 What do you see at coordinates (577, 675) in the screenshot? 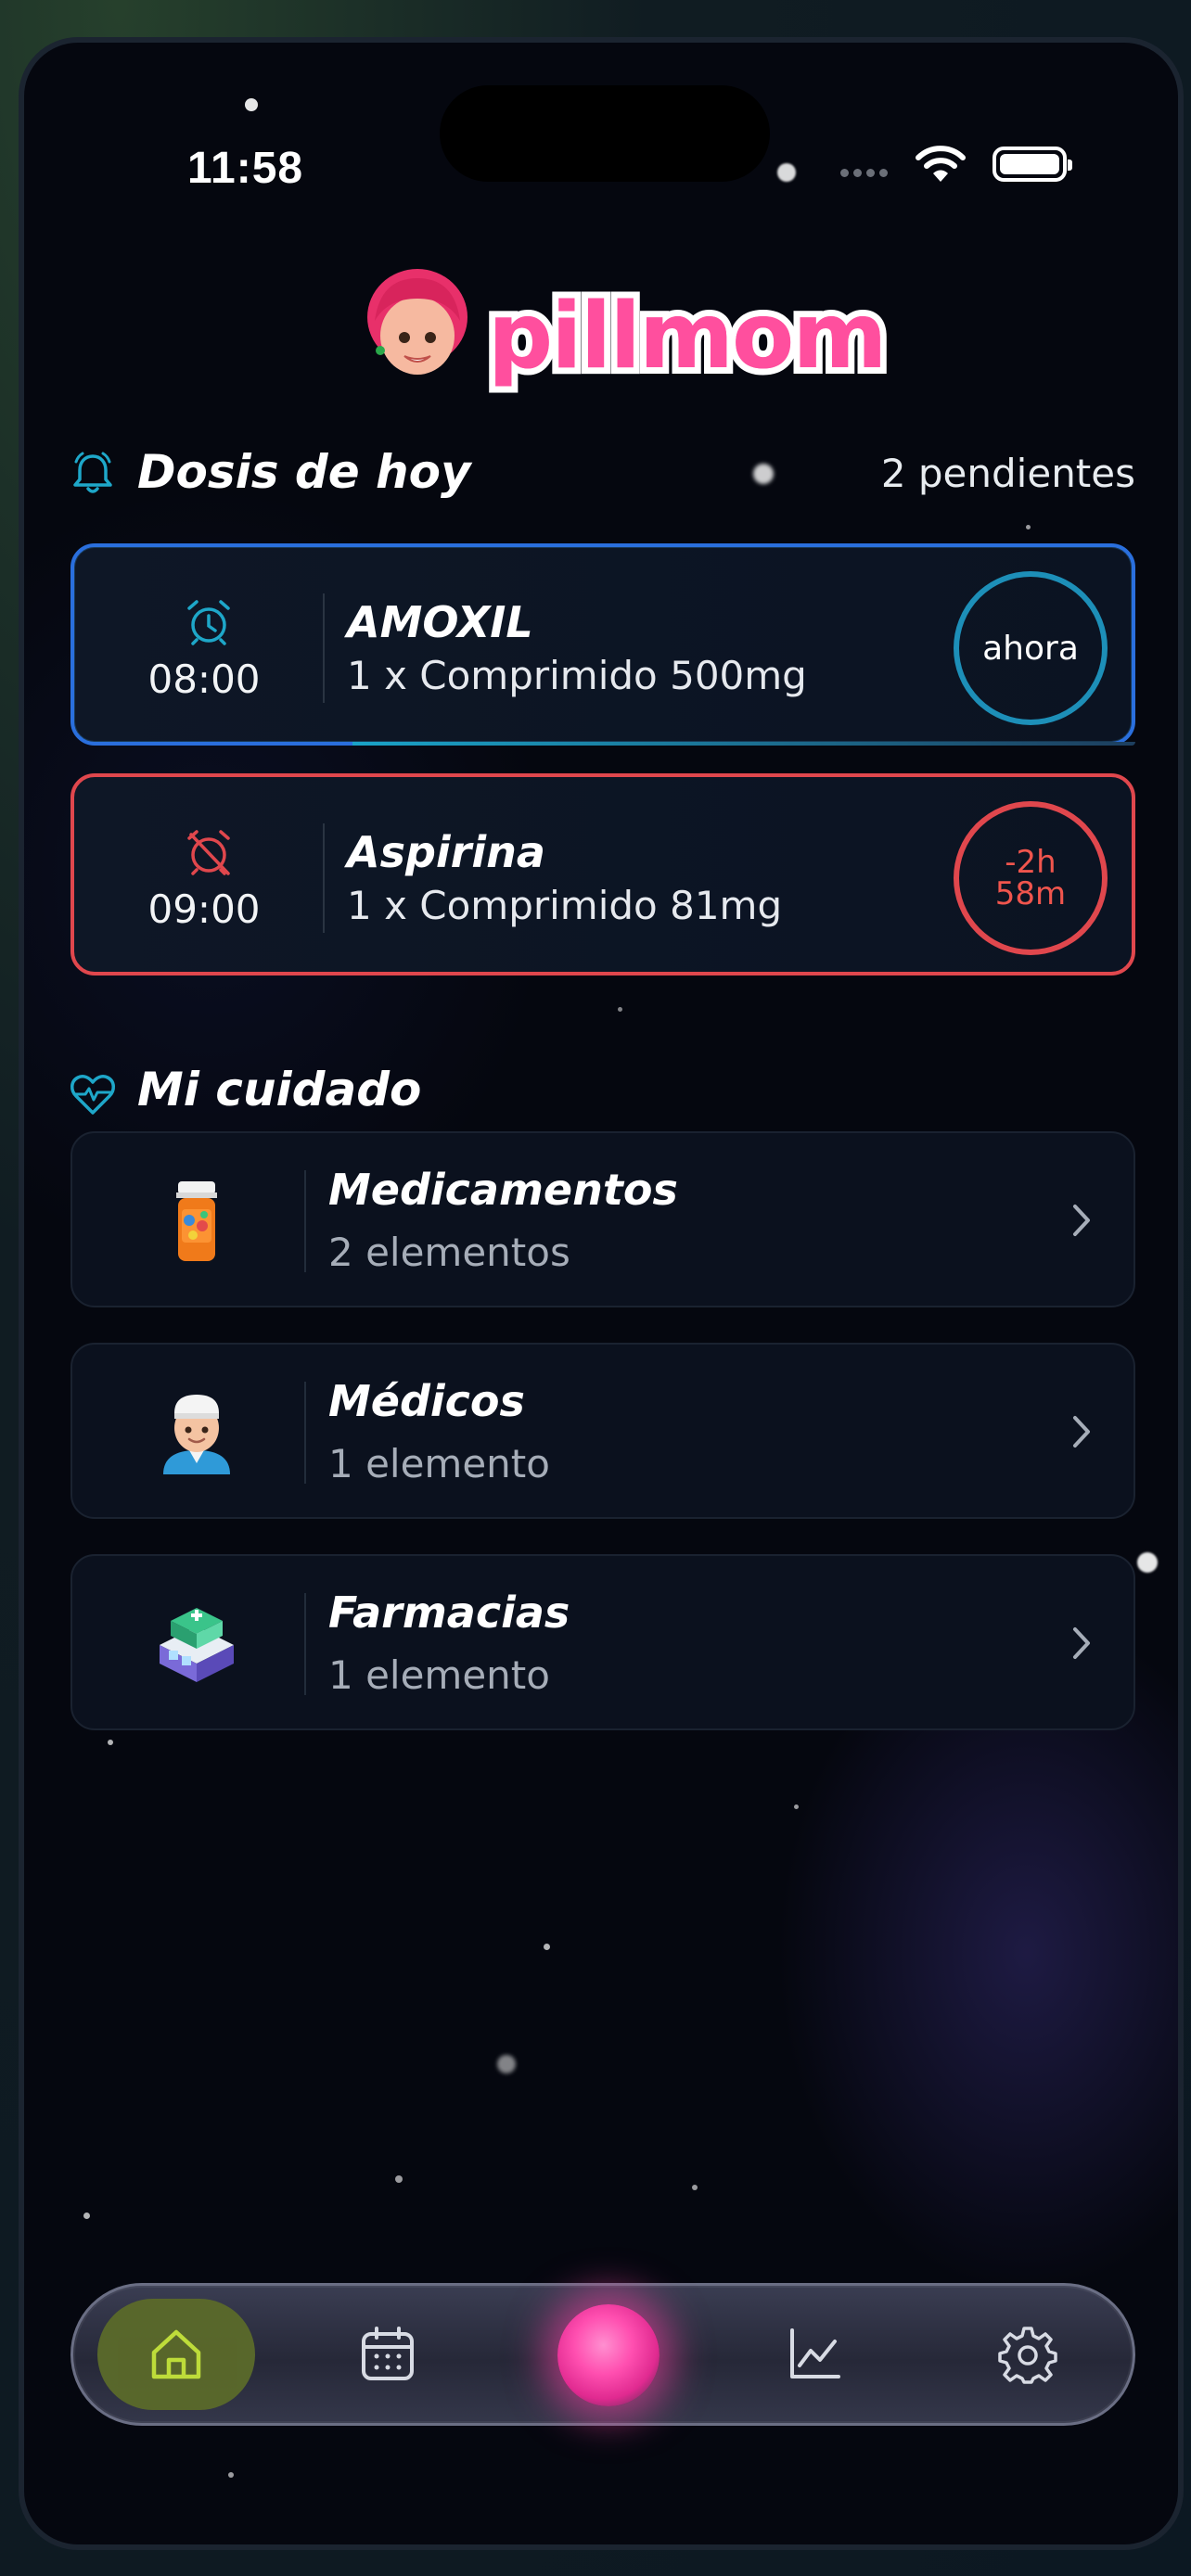
I see `dose-detail: 1 x Comprimido 500mg` at bounding box center [577, 675].